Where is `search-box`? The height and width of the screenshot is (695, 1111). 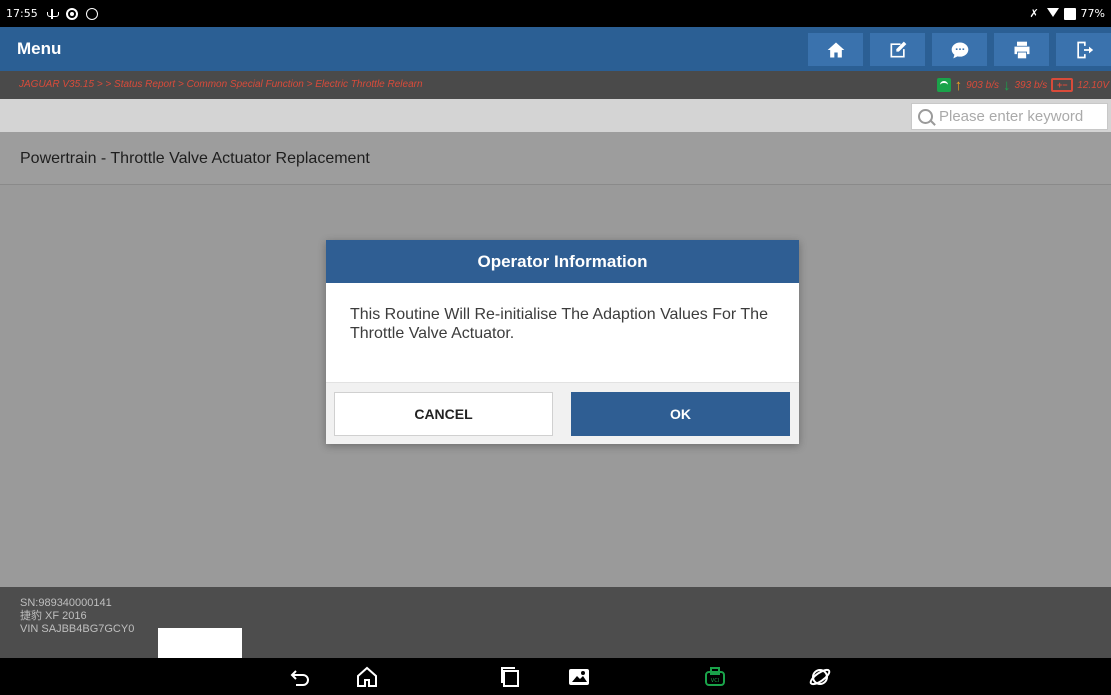
search-box is located at coordinates (1009, 116).